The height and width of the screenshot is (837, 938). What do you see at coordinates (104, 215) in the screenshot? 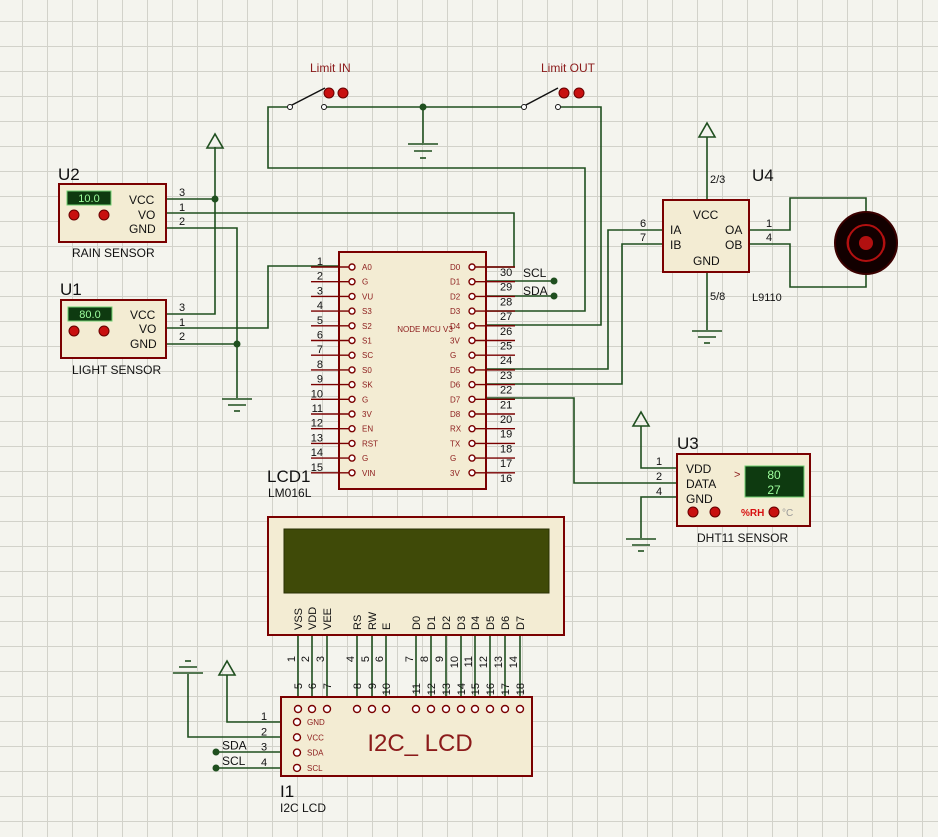
I see `u2-btn-up` at bounding box center [104, 215].